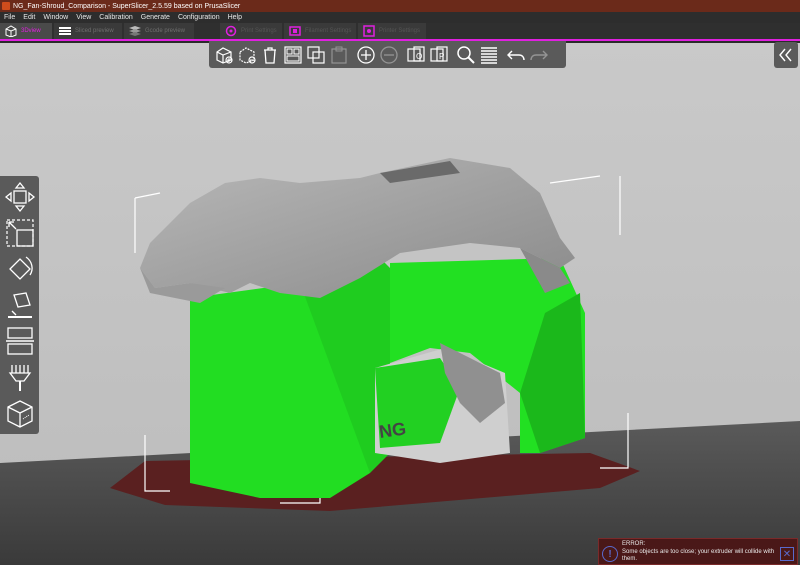 The image size is (800, 565). I want to click on rotate-tool-button, so click(20, 269).